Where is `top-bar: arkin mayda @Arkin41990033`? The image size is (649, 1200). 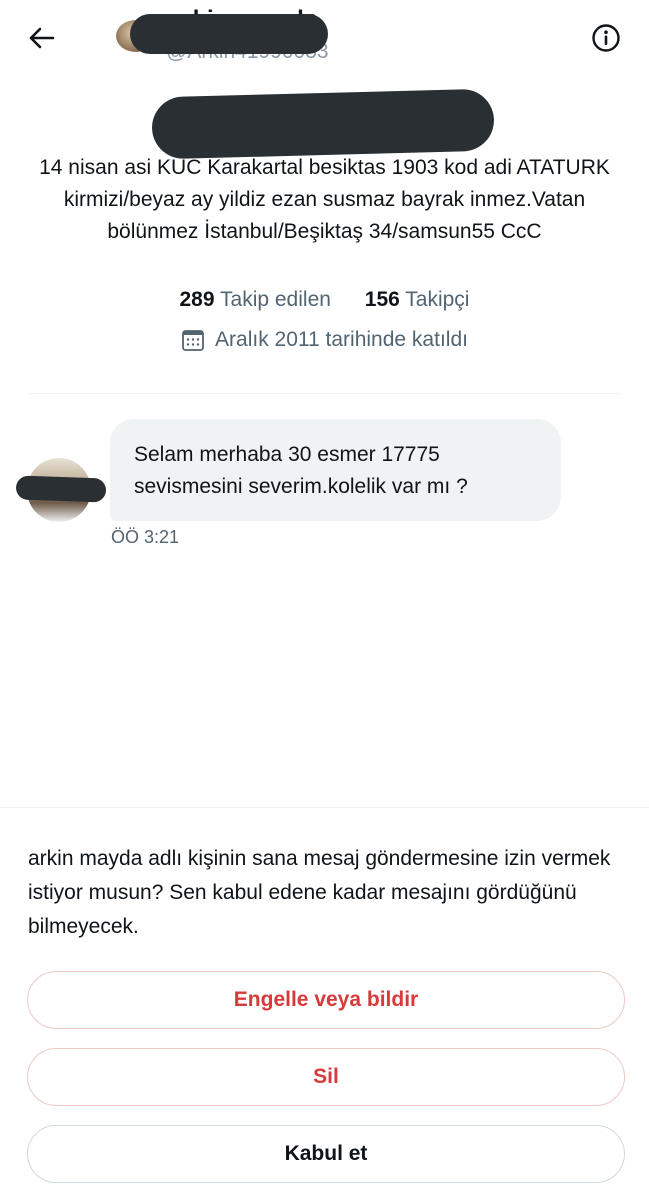
top-bar: arkin mayda @Arkin41990033 is located at coordinates (324, 40).